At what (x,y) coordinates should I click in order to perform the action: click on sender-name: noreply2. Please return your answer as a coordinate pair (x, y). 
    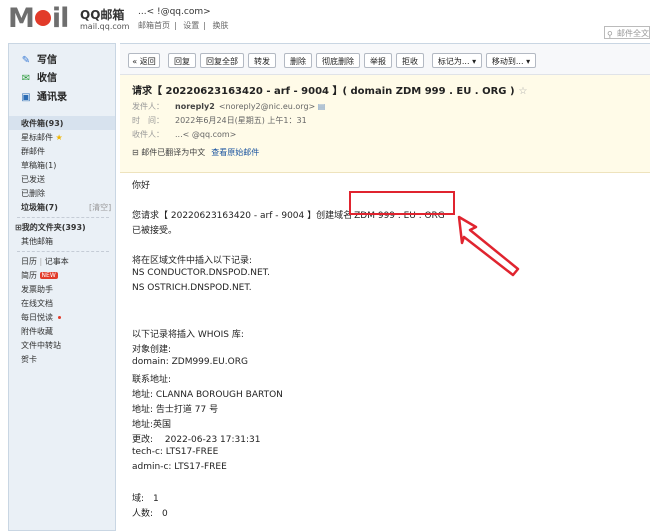
    Looking at the image, I should click on (195, 106).